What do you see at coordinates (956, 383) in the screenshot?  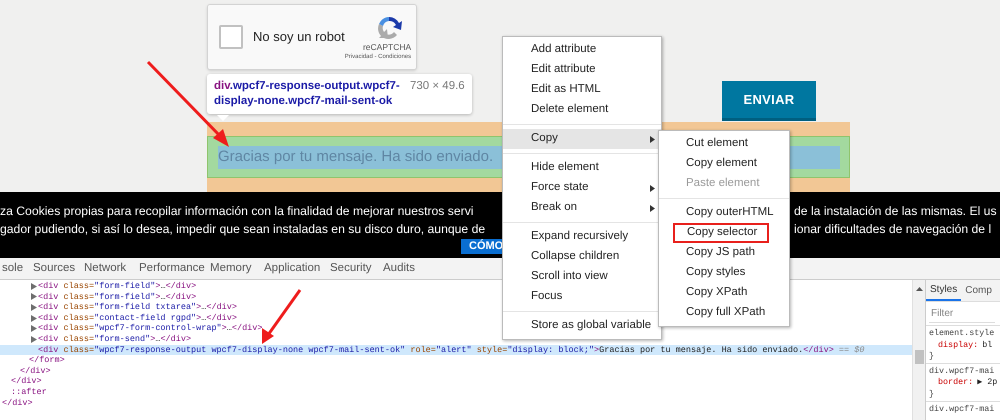 I see `css-property-name: border:` at bounding box center [956, 383].